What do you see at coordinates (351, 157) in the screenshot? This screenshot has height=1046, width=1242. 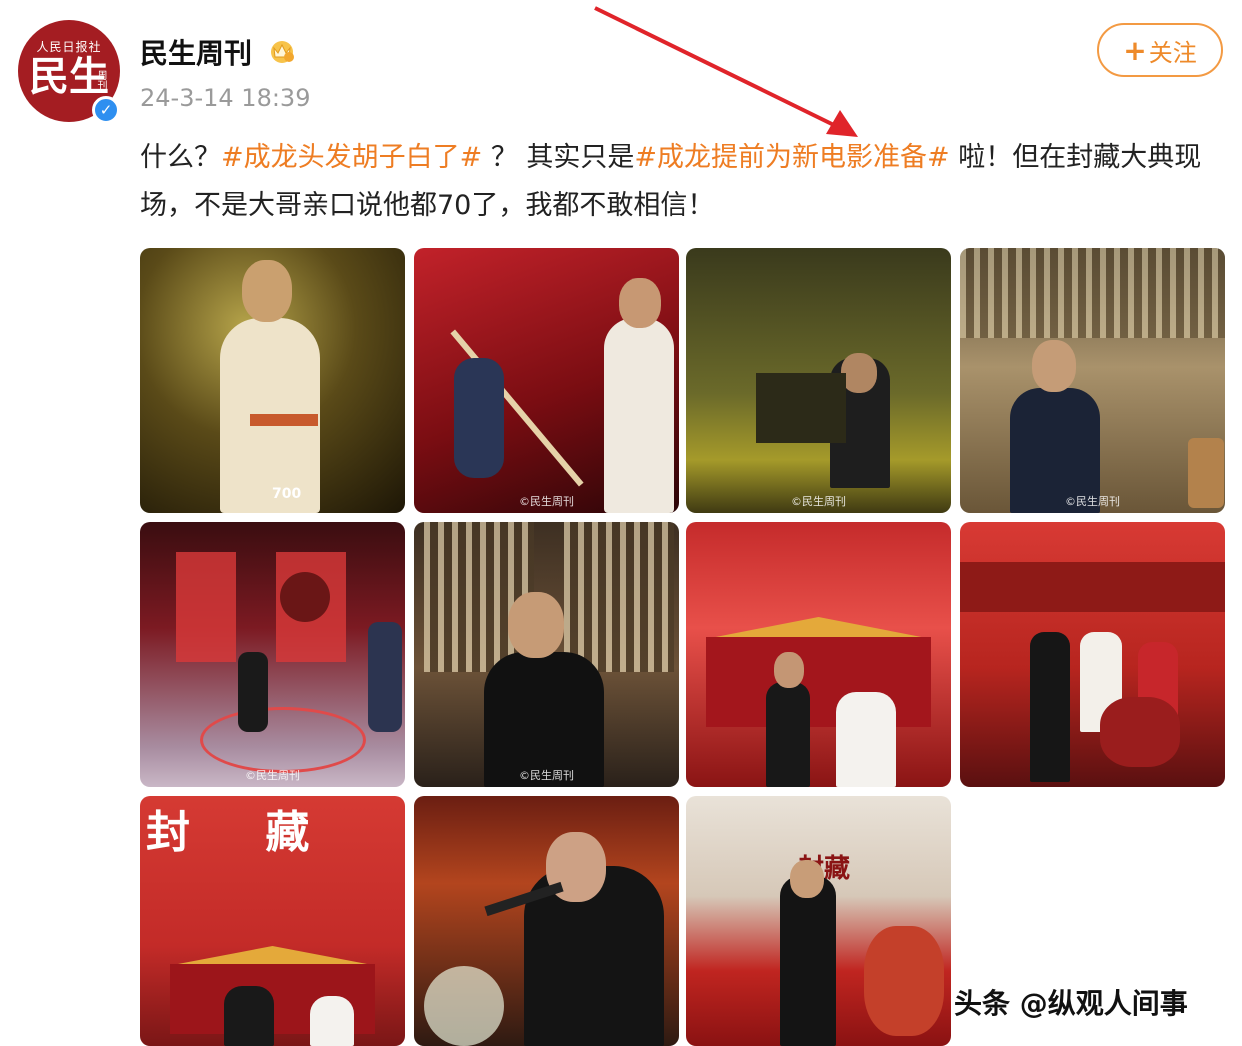 I see `hashtag-link: #成龙头发胡子白了#` at bounding box center [351, 157].